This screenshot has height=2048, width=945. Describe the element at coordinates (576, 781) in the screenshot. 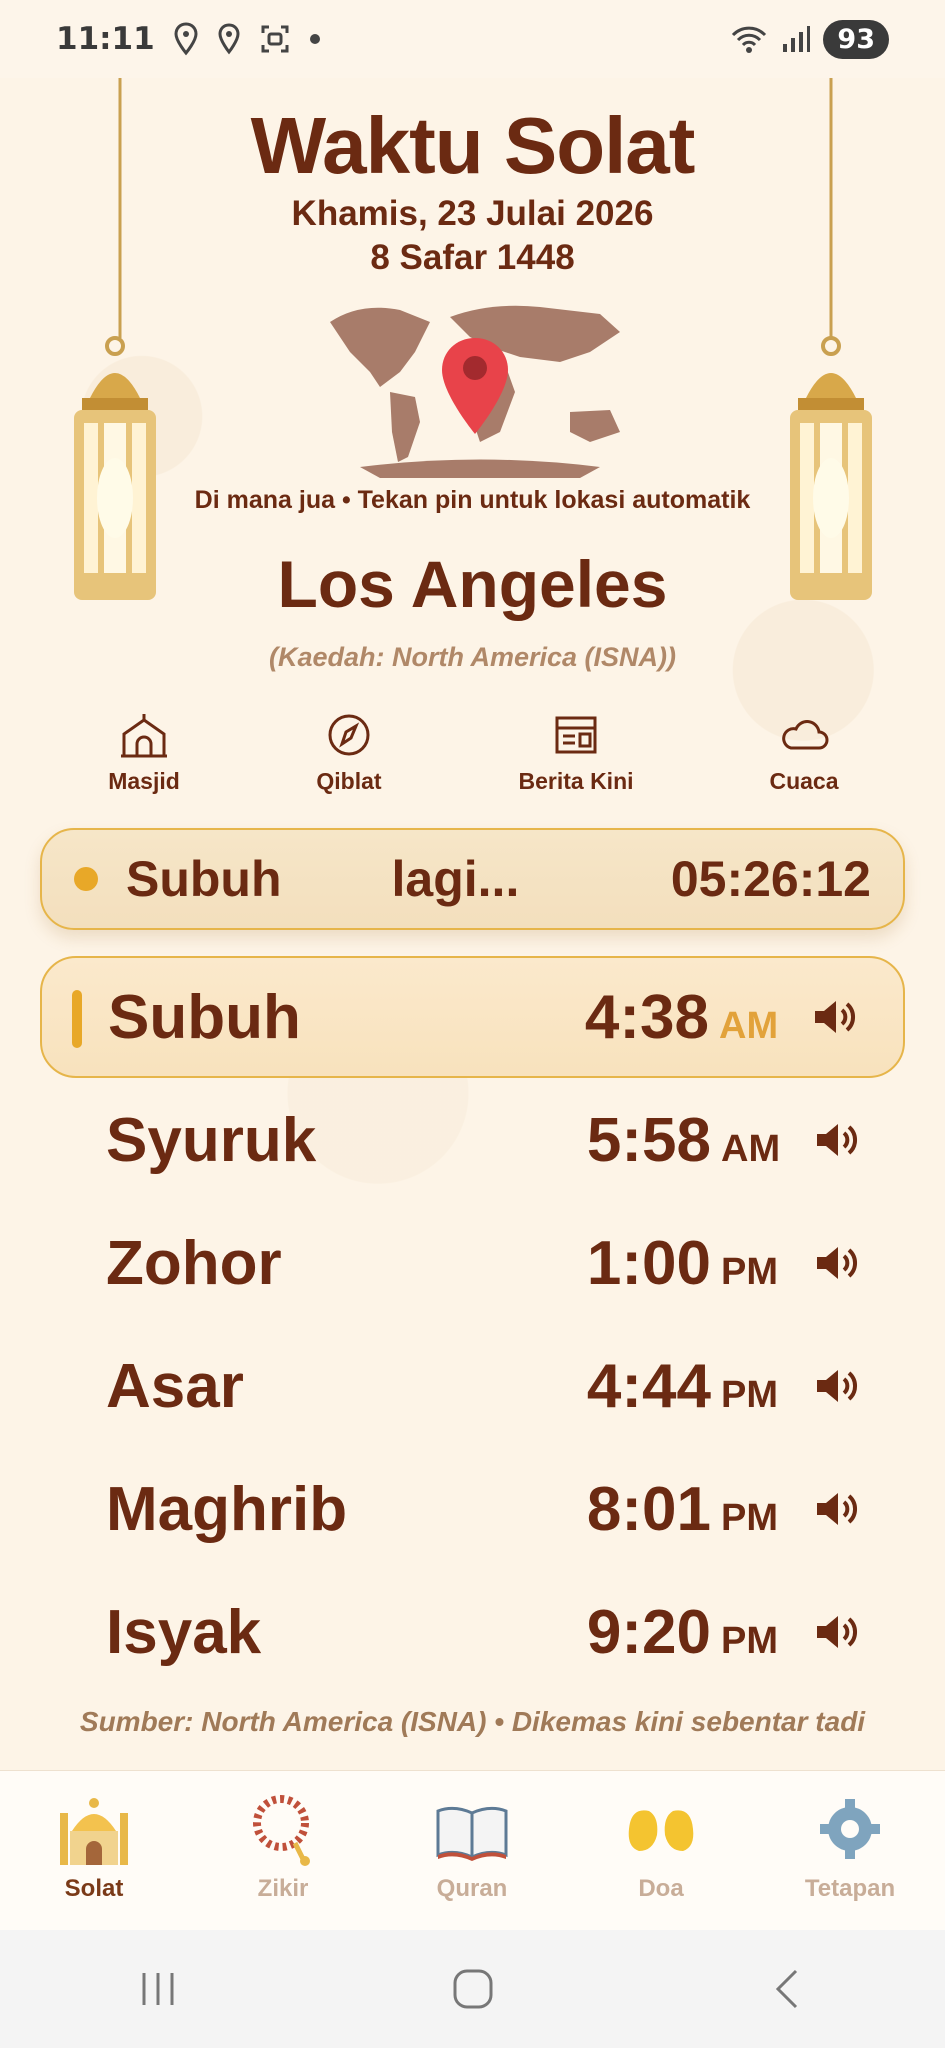

I see `quick-label: Berita Kini` at that location.